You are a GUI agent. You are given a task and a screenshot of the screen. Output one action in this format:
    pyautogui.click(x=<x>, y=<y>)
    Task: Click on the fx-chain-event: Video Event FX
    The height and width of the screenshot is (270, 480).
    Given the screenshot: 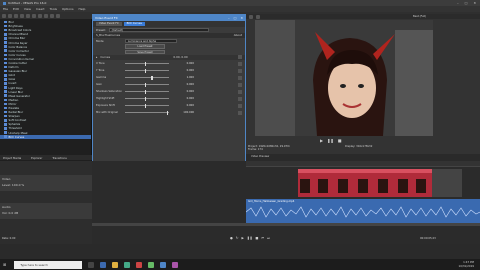 What is the action you would take?
    pyautogui.click(x=109, y=24)
    